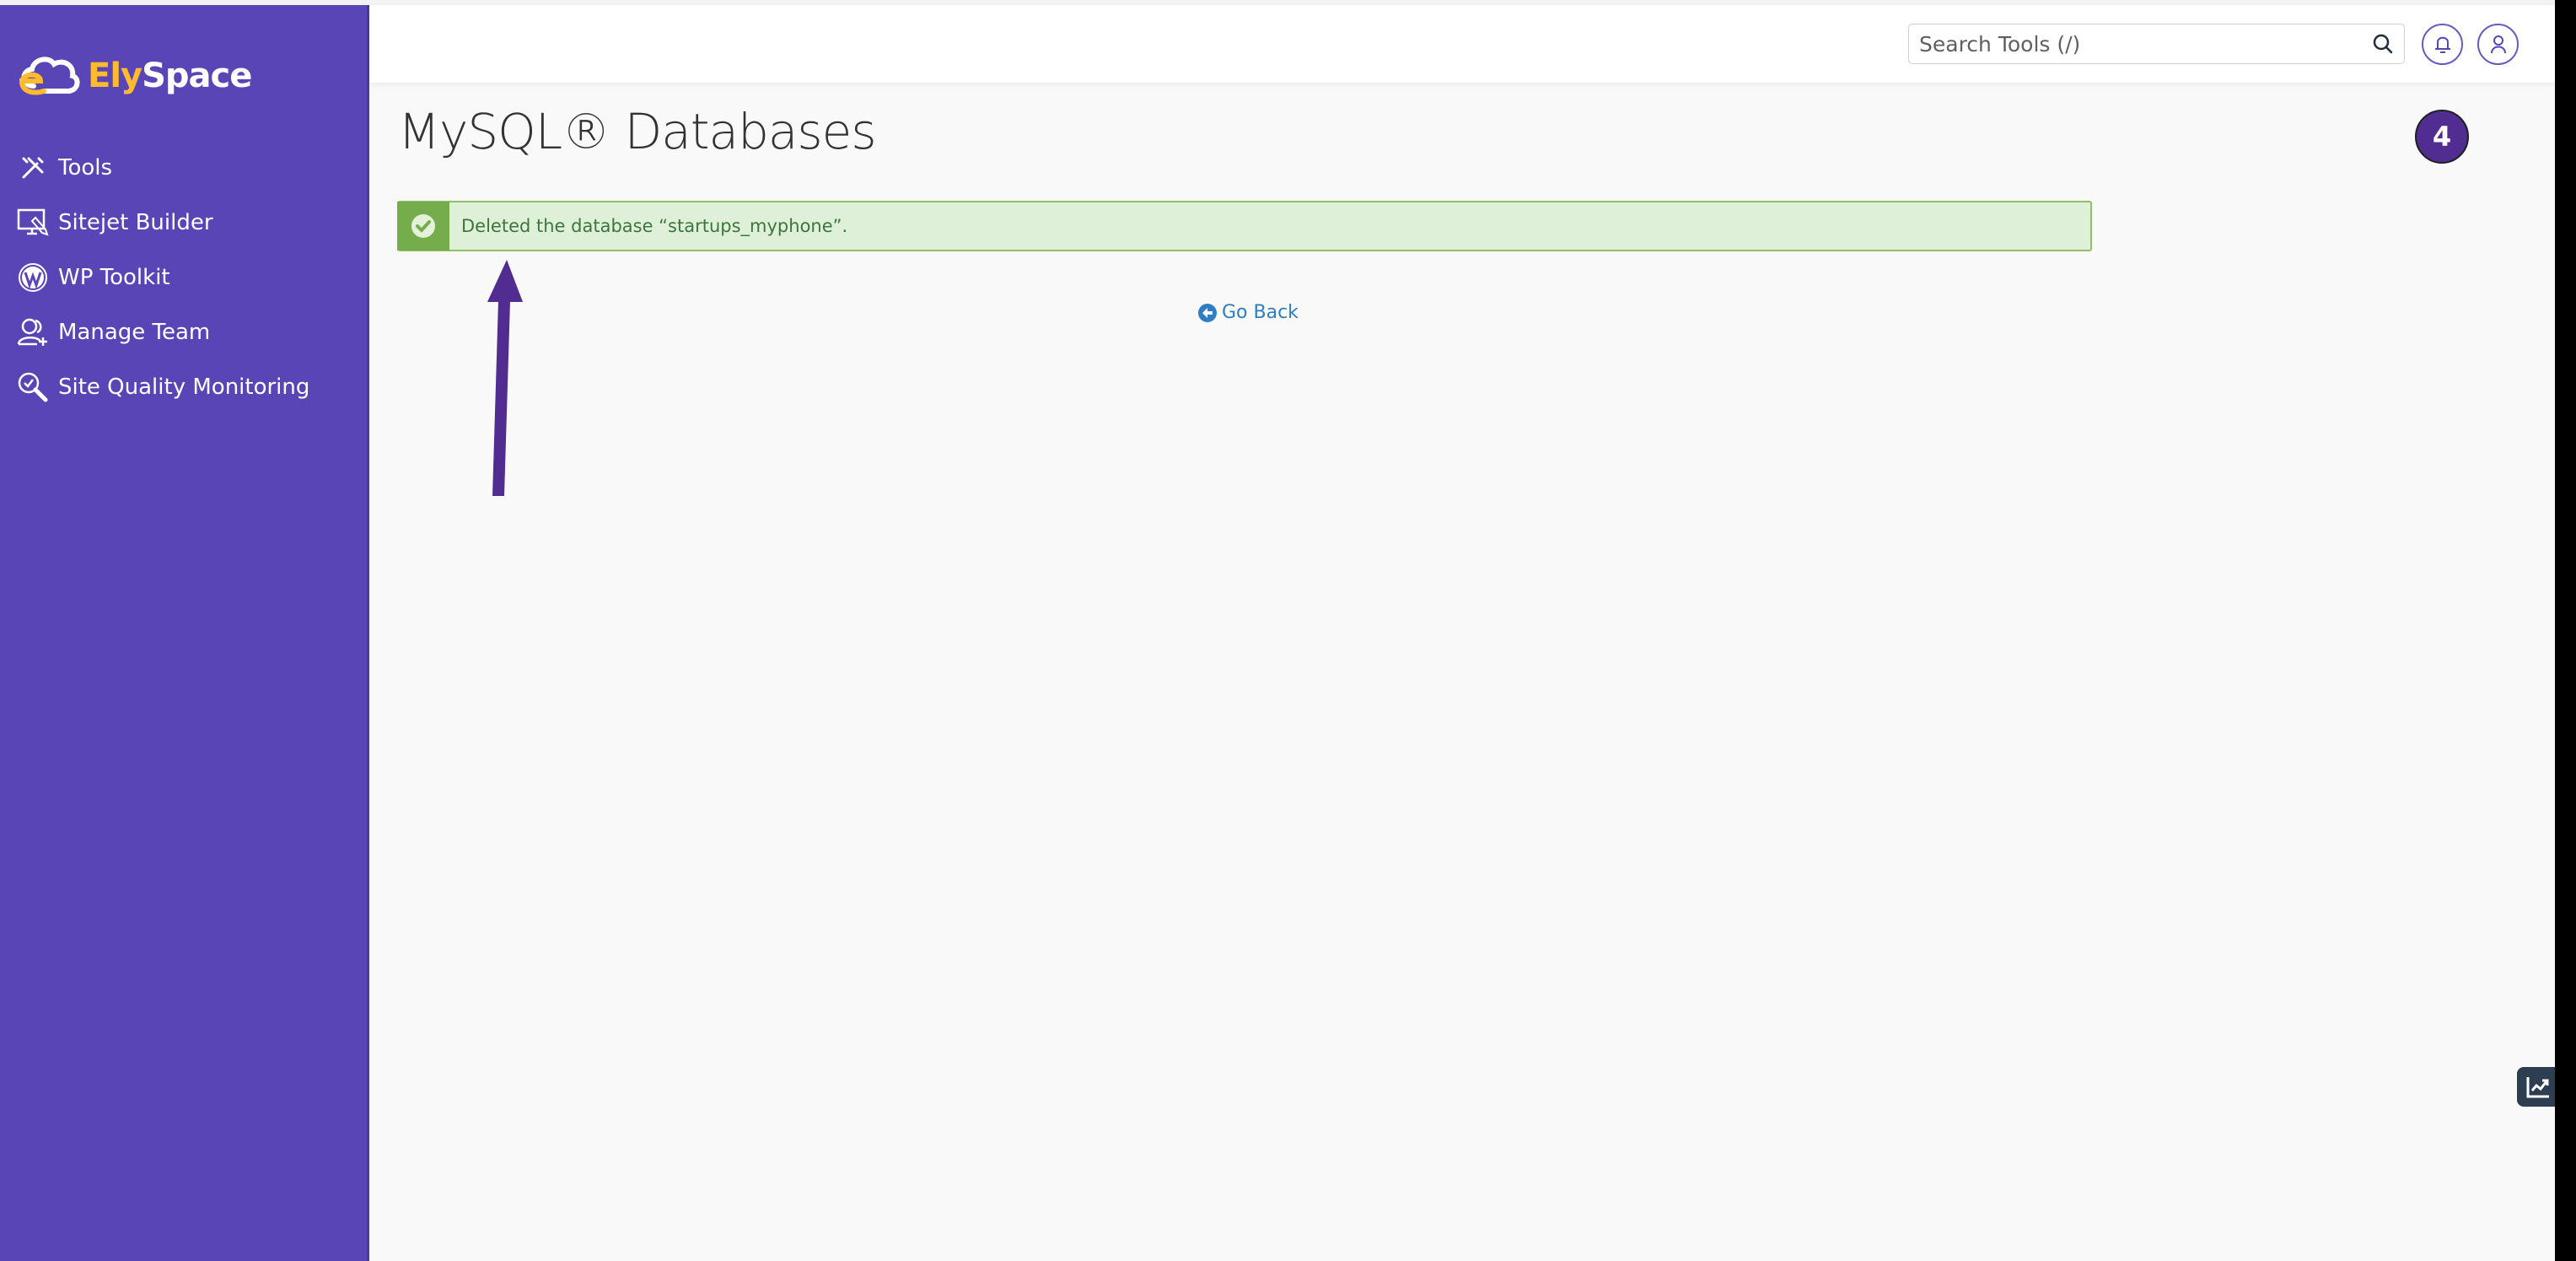 Image resolution: width=2576 pixels, height=1261 pixels. I want to click on screen-edge, so click(2565, 630).